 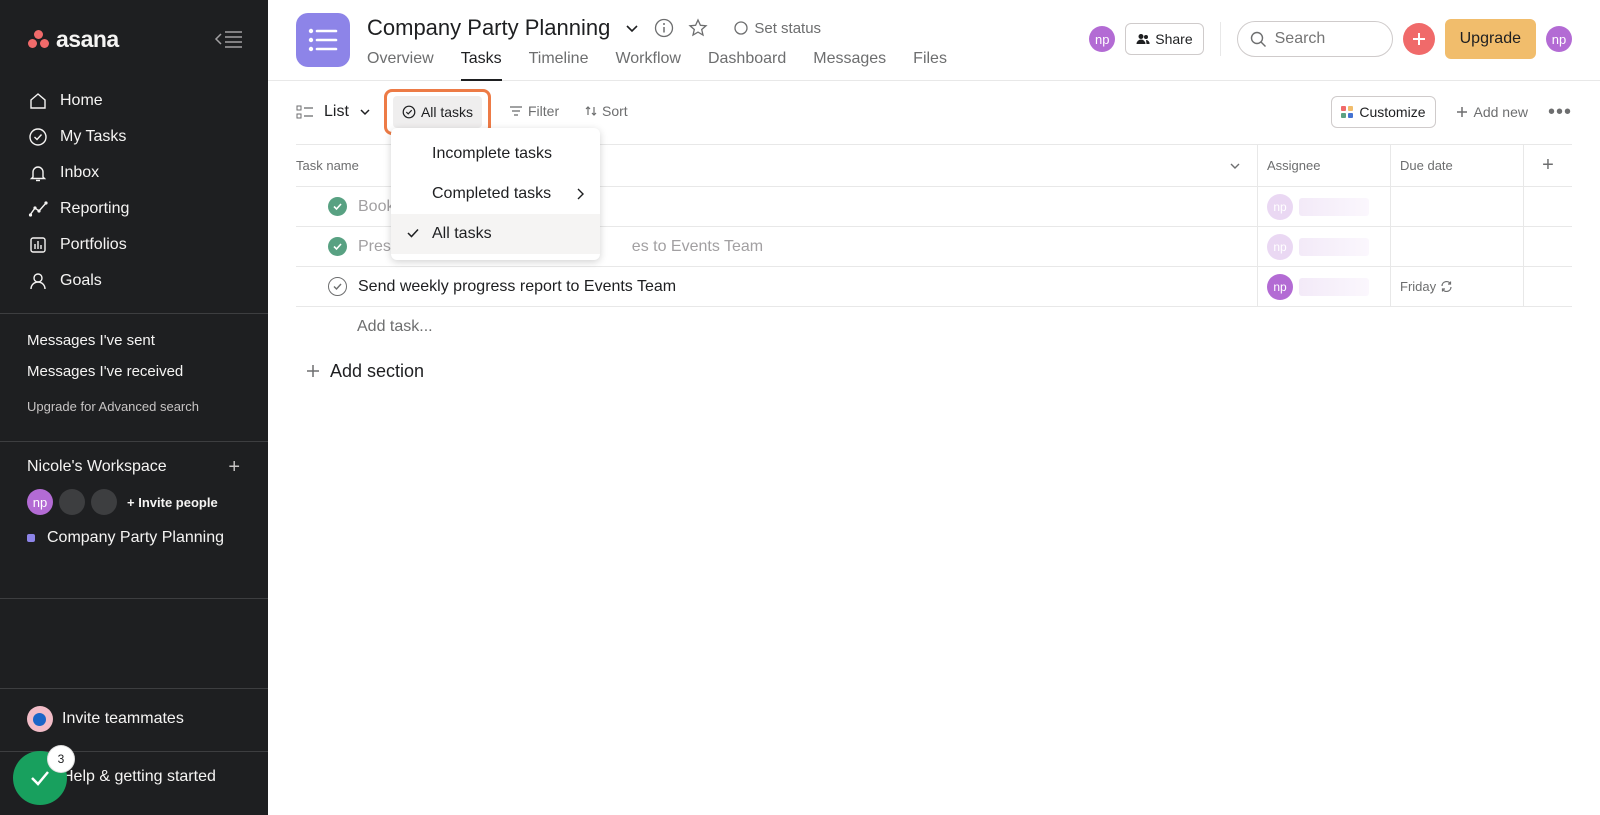 What do you see at coordinates (1547, 165) in the screenshot?
I see `add-column-icon: +` at bounding box center [1547, 165].